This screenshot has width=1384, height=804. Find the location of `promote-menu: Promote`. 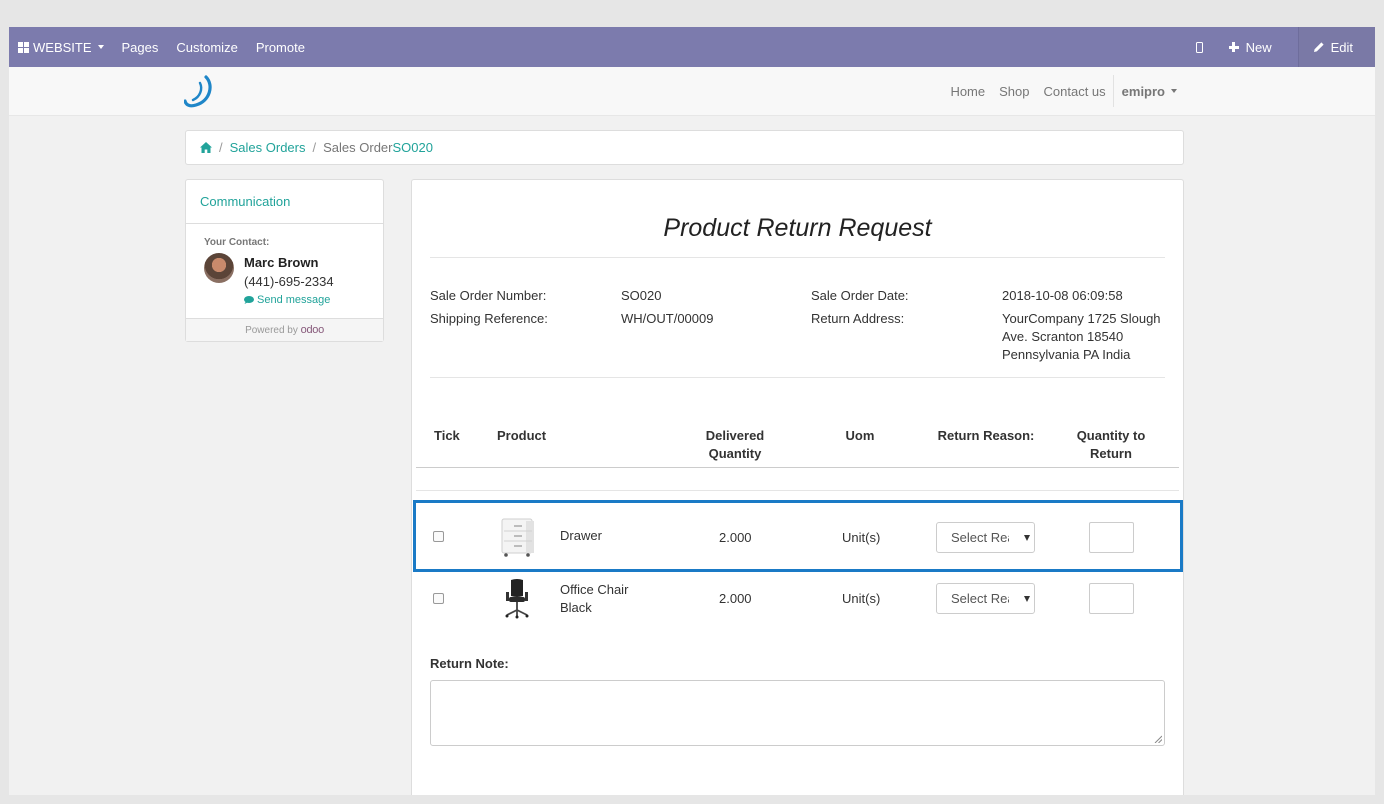

promote-menu: Promote is located at coordinates (280, 47).